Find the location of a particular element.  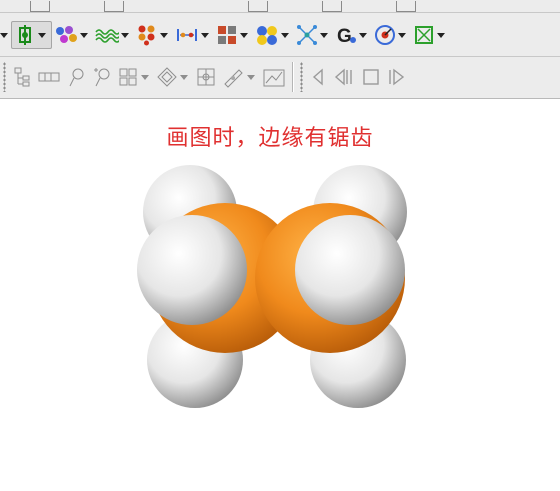

grid-box-icon is located at coordinates (206, 77).